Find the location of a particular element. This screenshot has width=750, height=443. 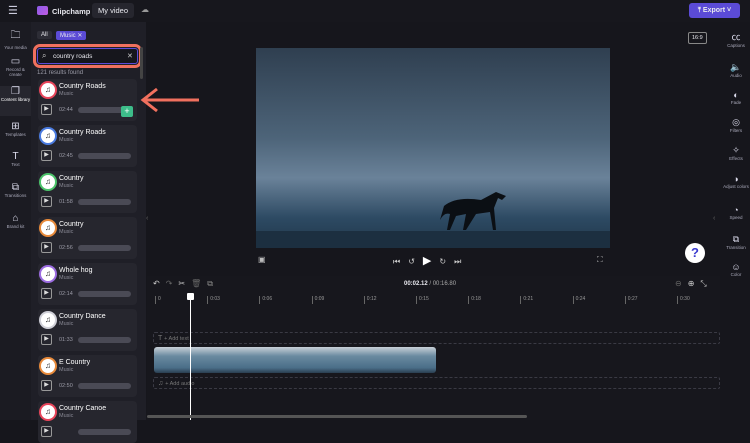

nav-transitions: ⧉ Transitions is located at coordinates (15, 190).